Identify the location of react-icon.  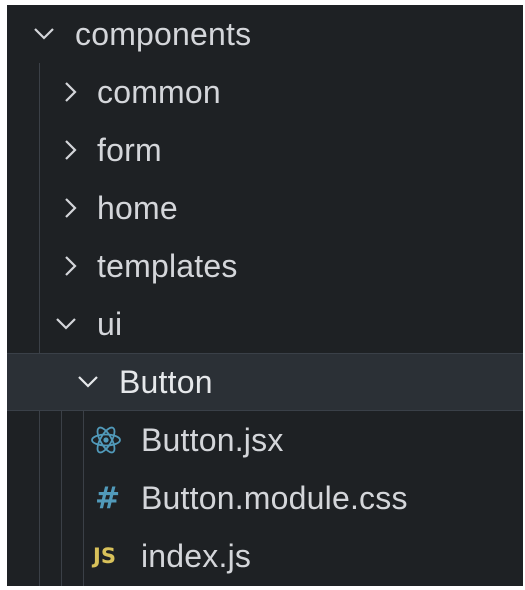
(106, 440).